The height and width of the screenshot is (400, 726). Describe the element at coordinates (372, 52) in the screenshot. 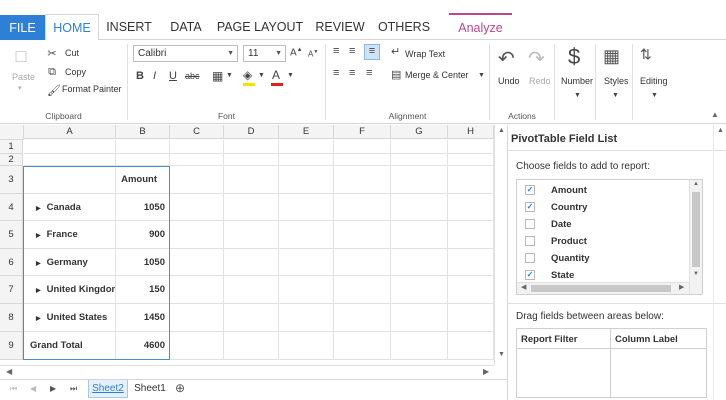

I see `align-bottom-icon: ≡` at that location.